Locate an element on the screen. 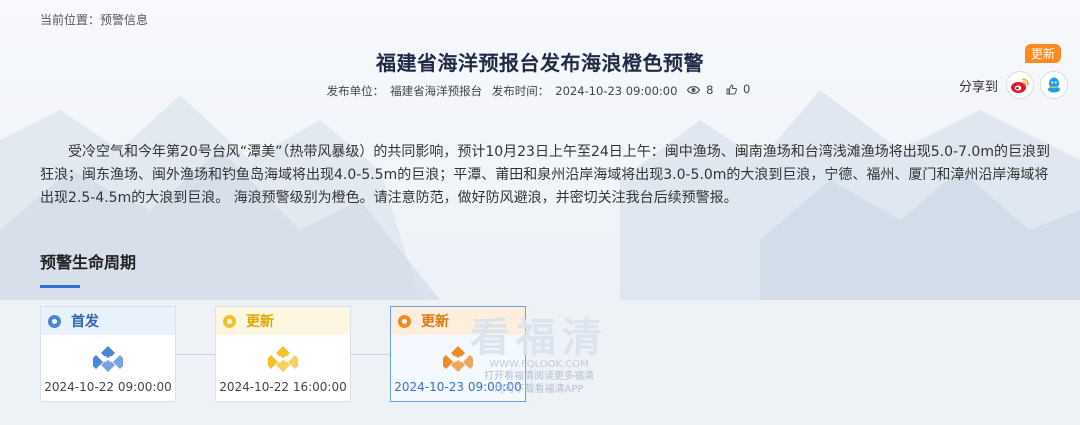  lifecycle-title-underline is located at coordinates (60, 286).